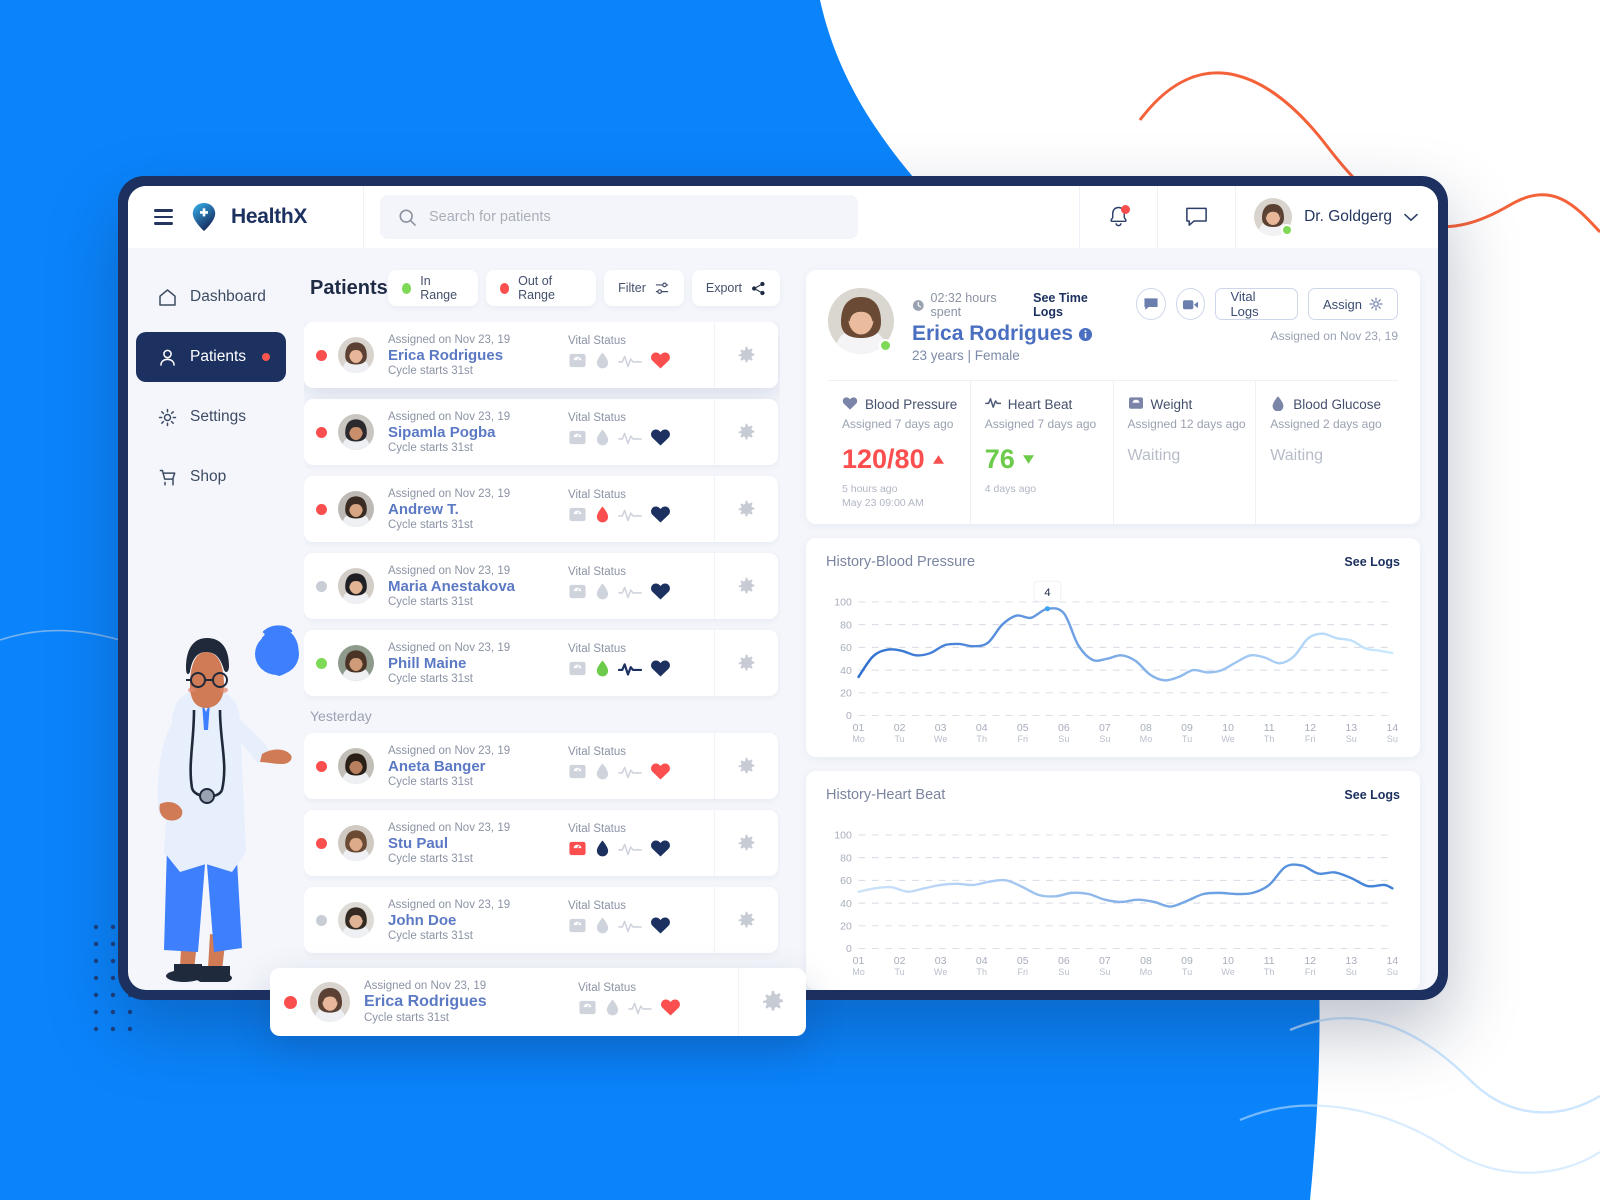 Image resolution: width=1600 pixels, height=1200 pixels. What do you see at coordinates (478, 843) in the screenshot?
I see `patient-name: Stu Paul` at bounding box center [478, 843].